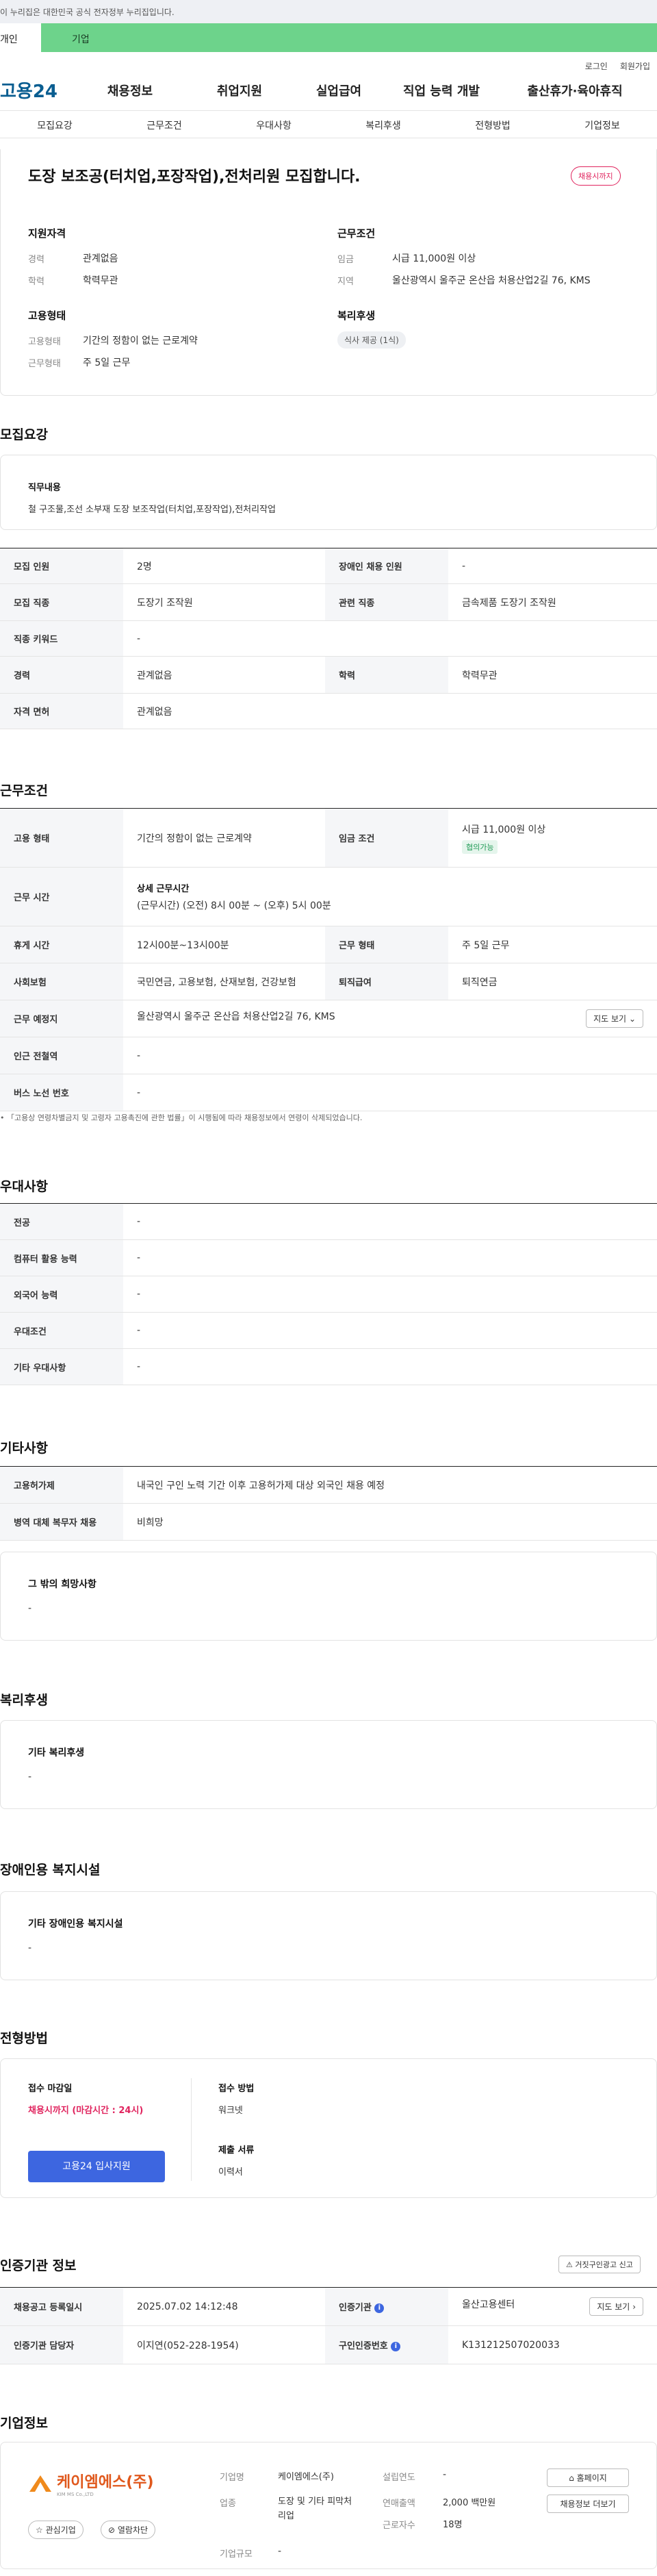  I want to click on anchor-work-conditions: 근무조건, so click(164, 125).